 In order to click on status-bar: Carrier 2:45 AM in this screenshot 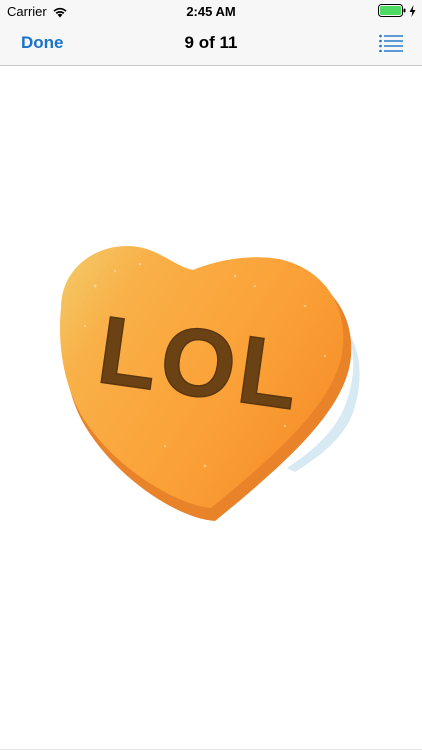, I will do `click(211, 11)`.